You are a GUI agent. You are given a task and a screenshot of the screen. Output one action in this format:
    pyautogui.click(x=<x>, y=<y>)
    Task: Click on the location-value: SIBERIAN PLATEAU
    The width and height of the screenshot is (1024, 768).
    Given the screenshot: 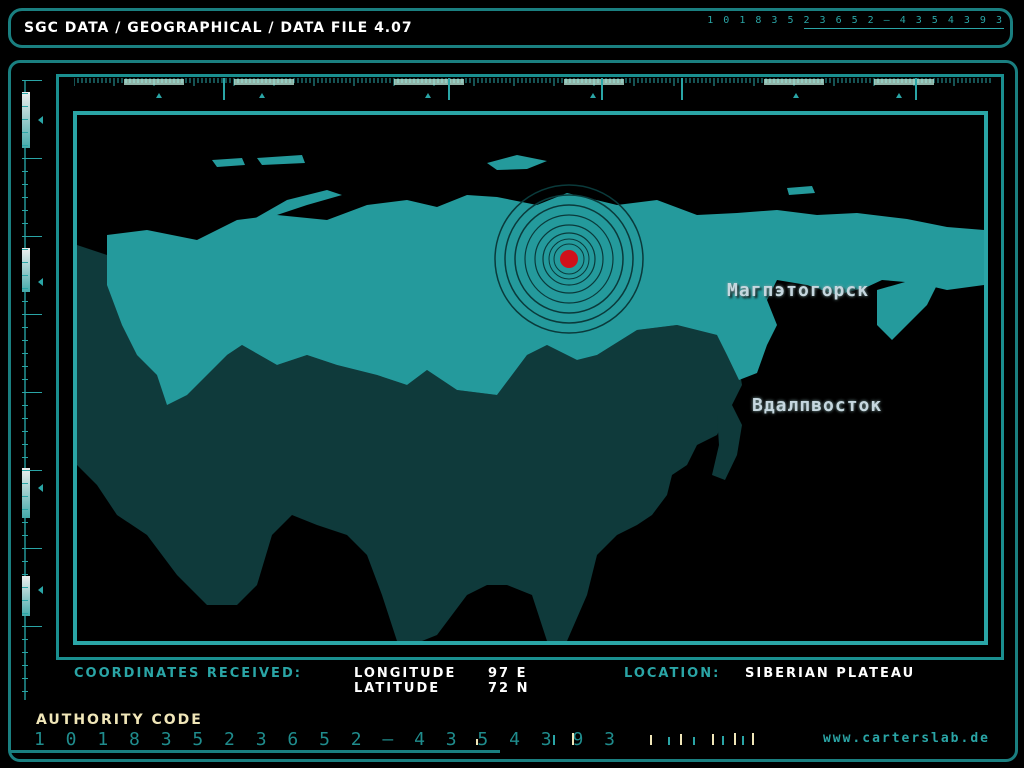 What is the action you would take?
    pyautogui.click(x=830, y=673)
    